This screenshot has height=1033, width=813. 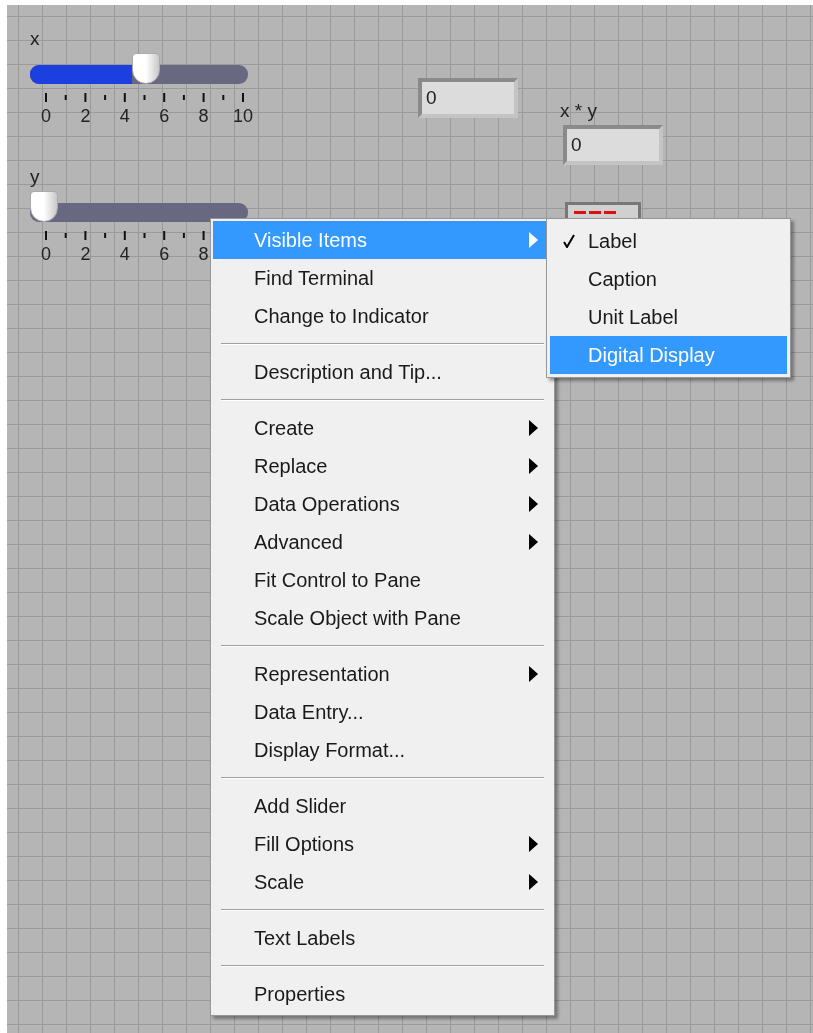 What do you see at coordinates (382, 580) in the screenshot?
I see `menu-item: Fit Control to Pane` at bounding box center [382, 580].